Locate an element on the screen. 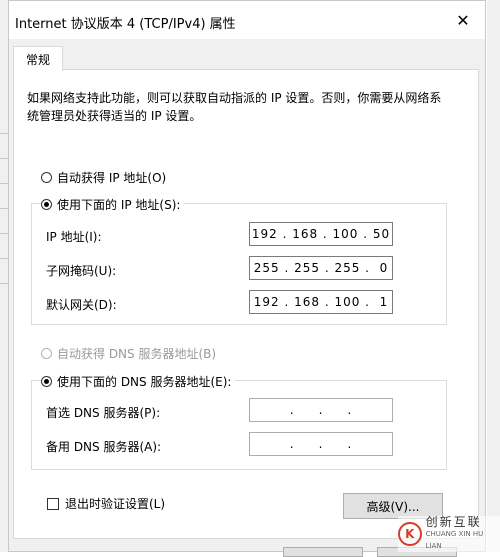 The image size is (500, 557). radio-auto-ip-label: 自动获得 IP 地址(O) is located at coordinates (112, 178).